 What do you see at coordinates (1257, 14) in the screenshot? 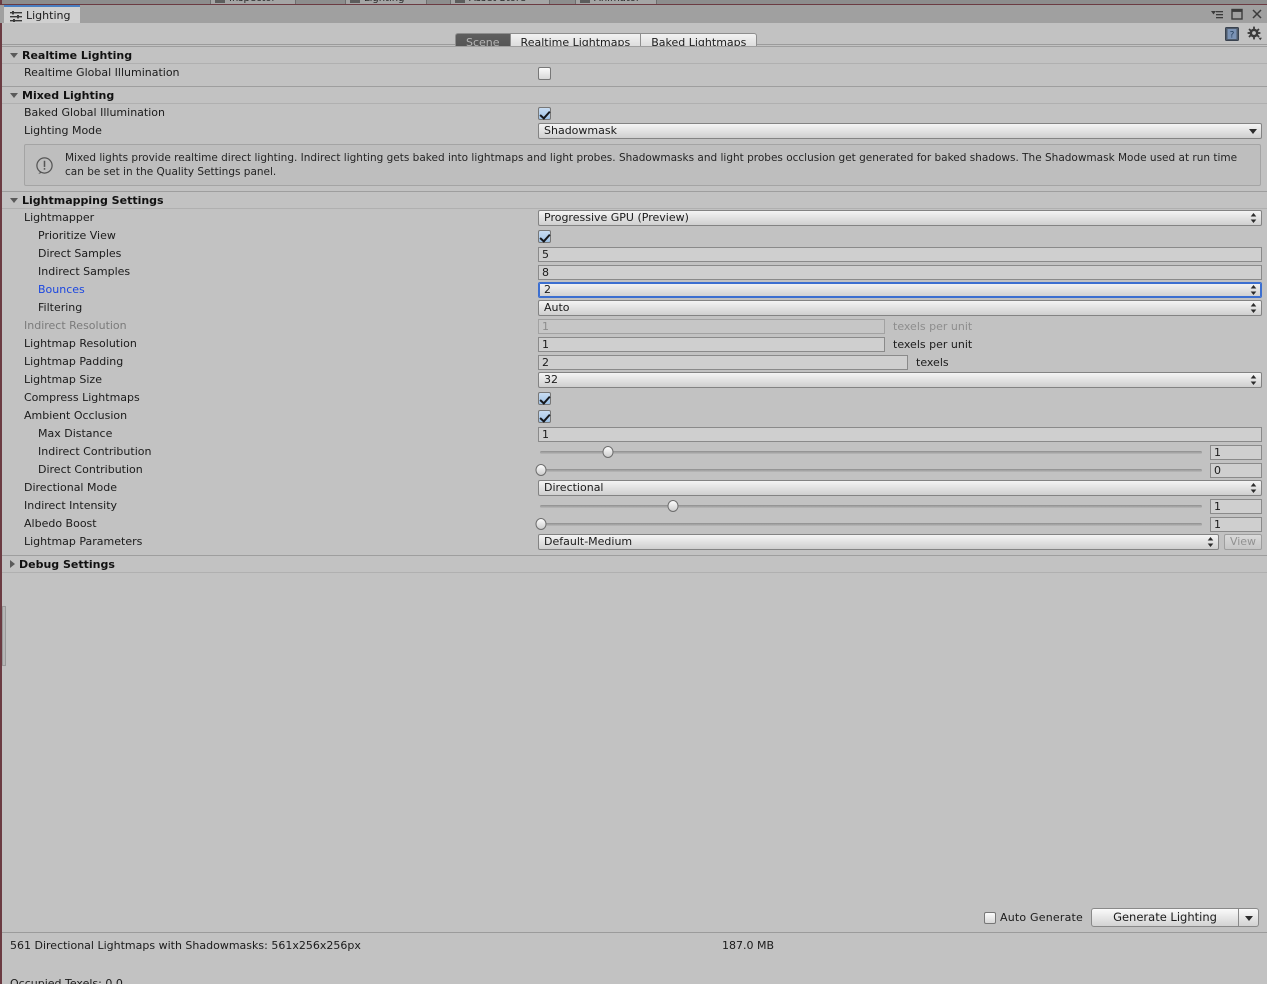
I see `close-icon` at bounding box center [1257, 14].